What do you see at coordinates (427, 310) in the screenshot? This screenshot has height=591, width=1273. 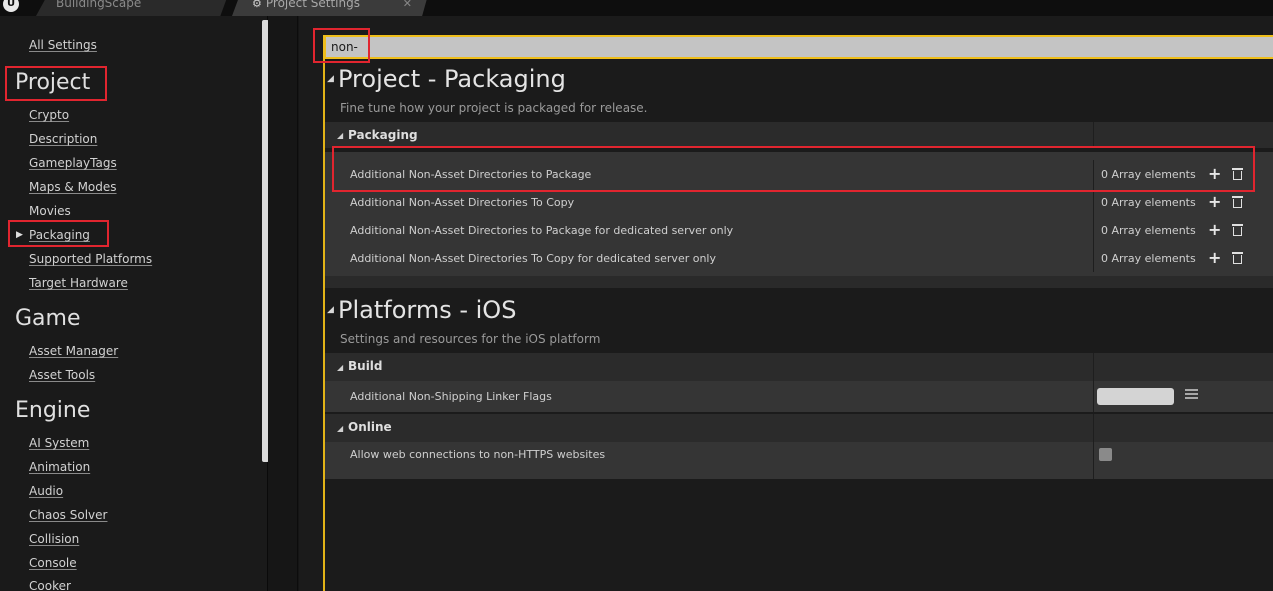 I see `section-title-ios: Platforms - iOS` at bounding box center [427, 310].